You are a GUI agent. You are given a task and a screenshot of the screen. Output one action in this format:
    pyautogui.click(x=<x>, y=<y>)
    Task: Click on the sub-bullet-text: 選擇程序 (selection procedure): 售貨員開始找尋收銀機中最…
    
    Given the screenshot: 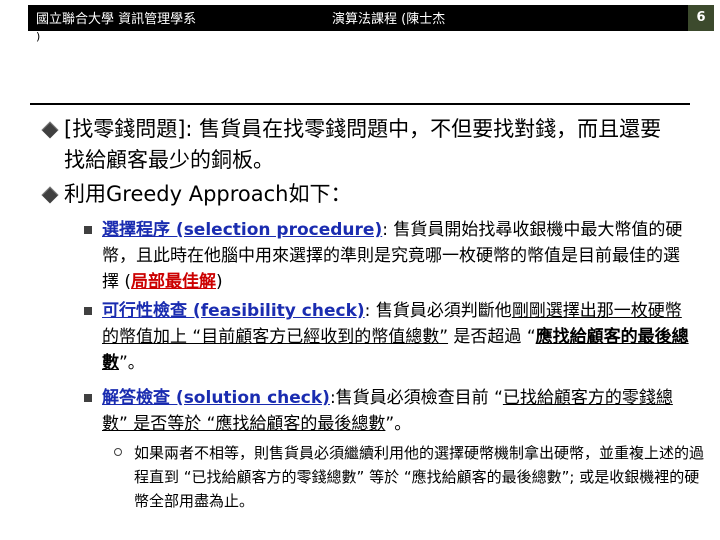 What is the action you would take?
    pyautogui.click(x=397, y=256)
    